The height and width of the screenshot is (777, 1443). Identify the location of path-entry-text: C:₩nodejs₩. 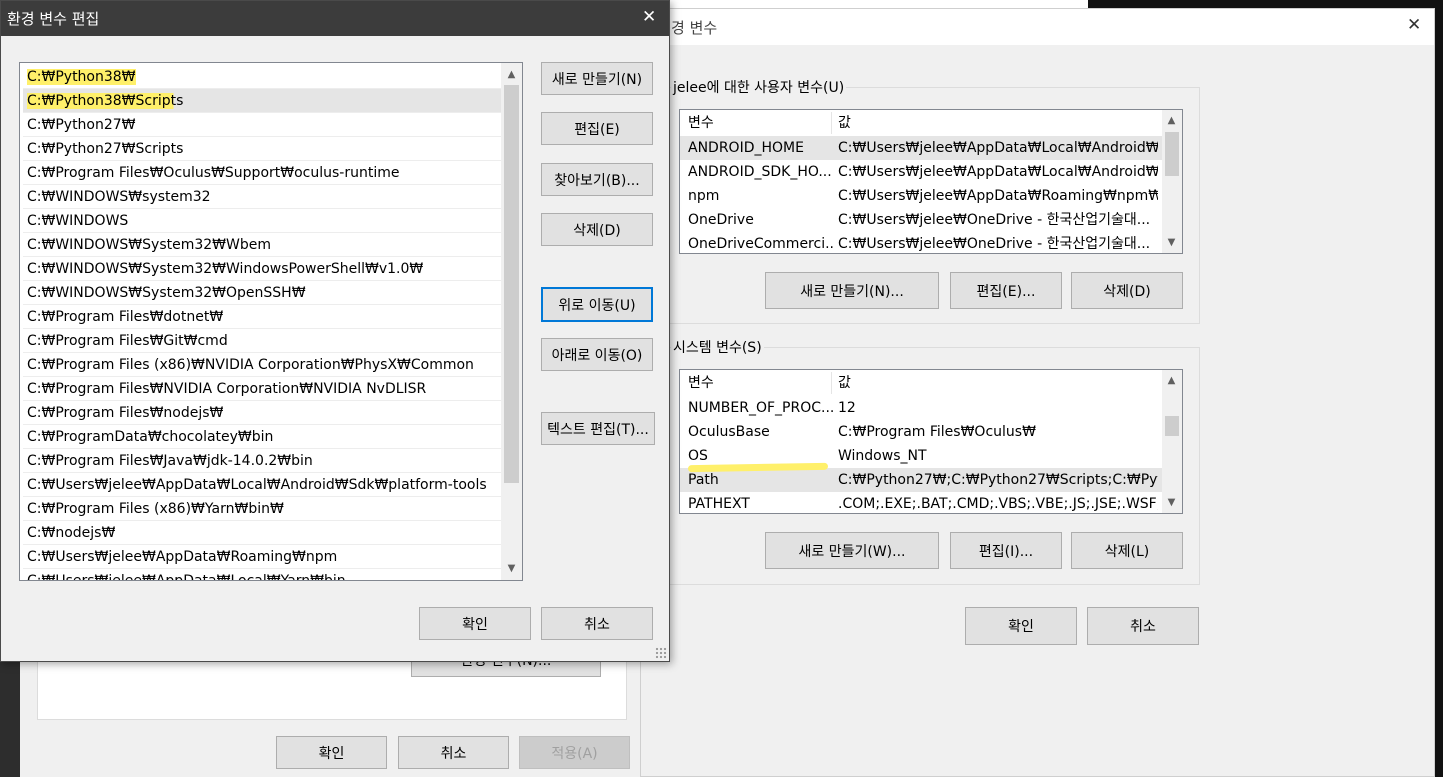
(71, 533).